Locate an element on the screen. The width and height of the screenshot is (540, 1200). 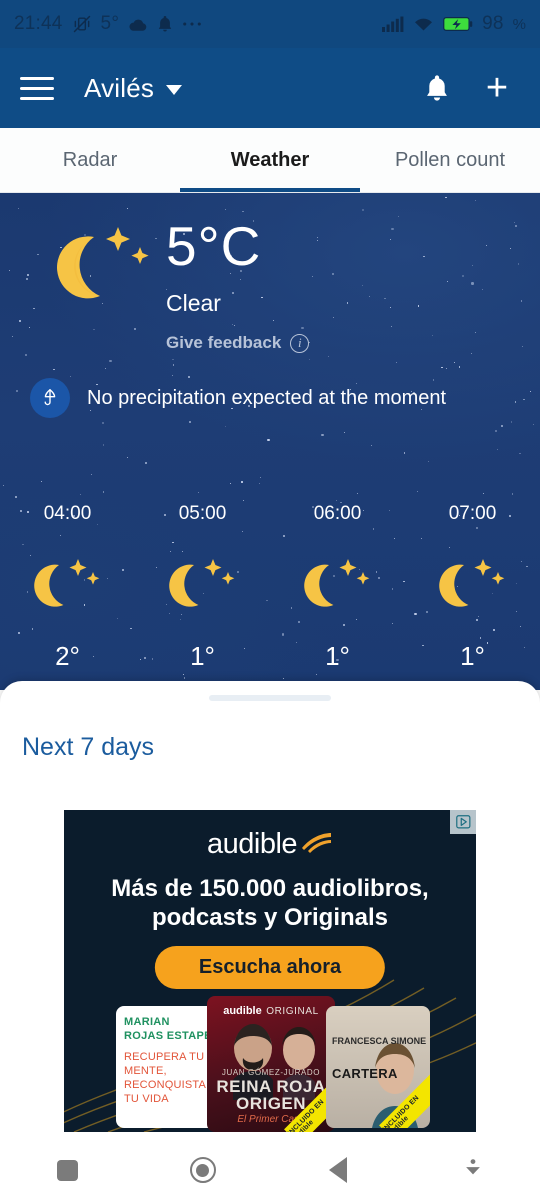
status-clock: 21:44 is located at coordinates (38, 23).